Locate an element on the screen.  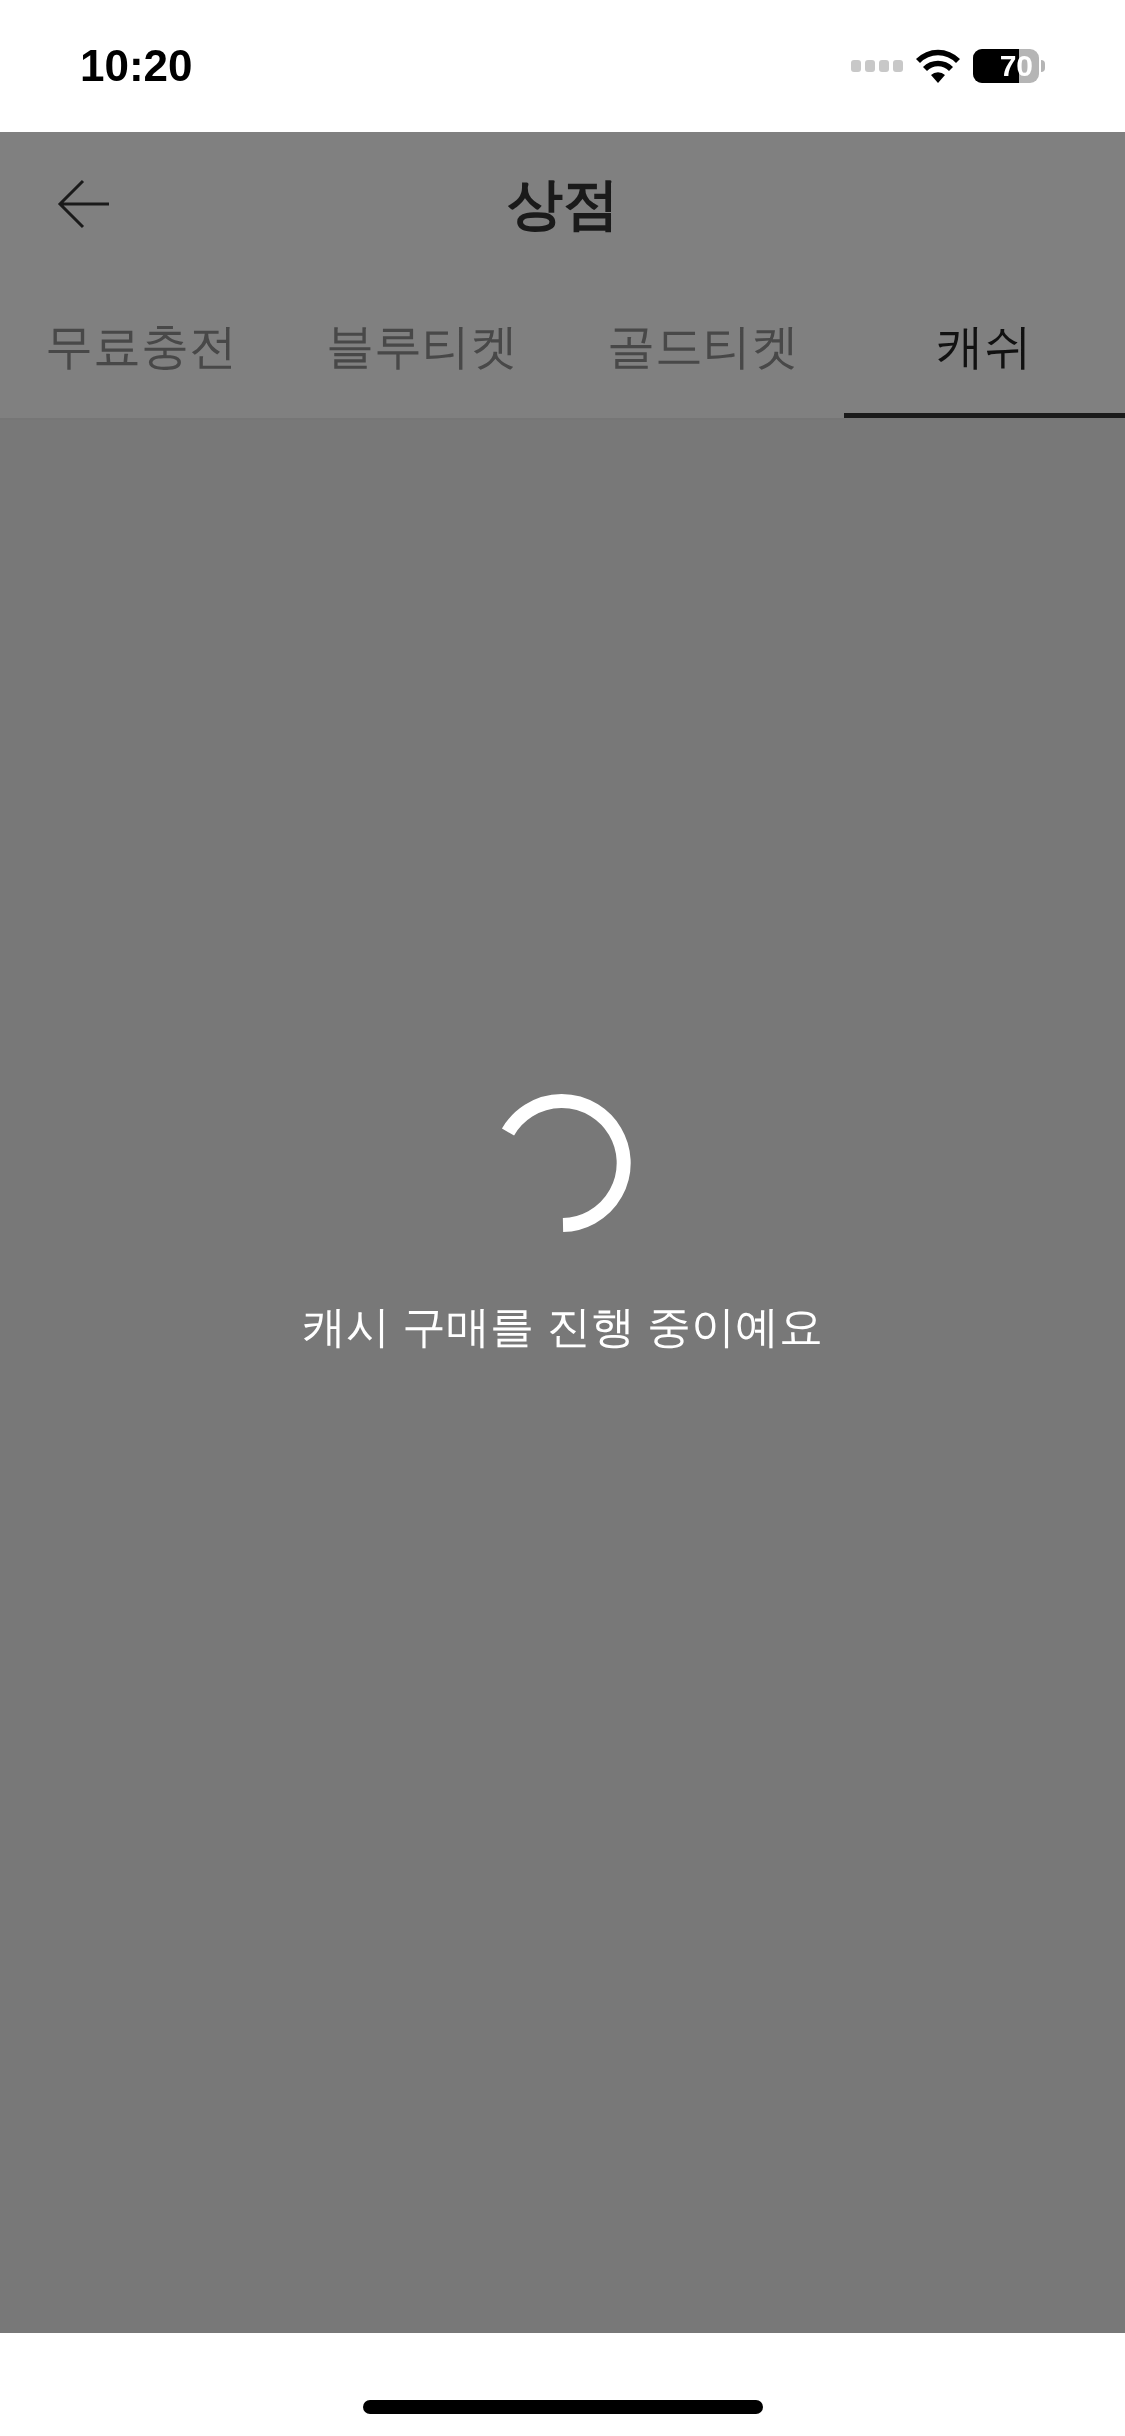
tab: 골드티켓 is located at coordinates (703, 346).